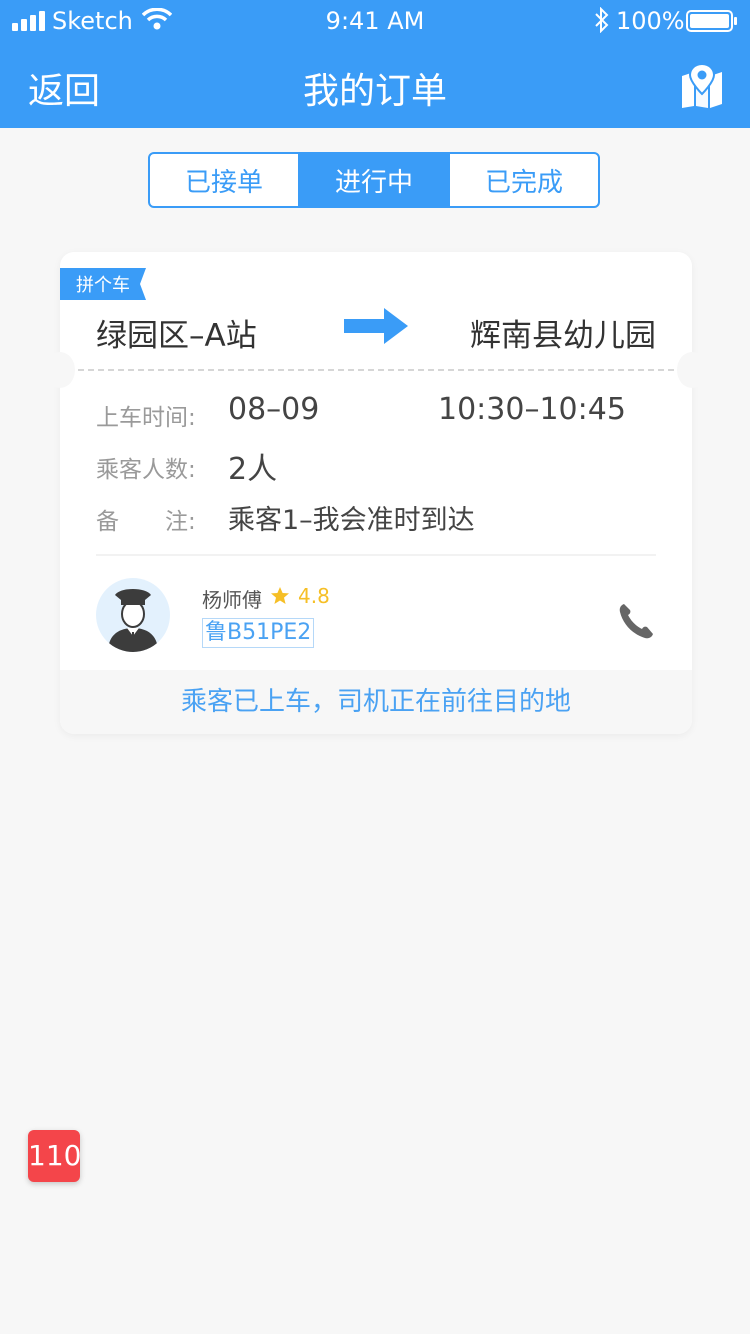  Describe the element at coordinates (351, 520) in the screenshot. I see `note-text: 乘客1–我会准时到达` at that location.